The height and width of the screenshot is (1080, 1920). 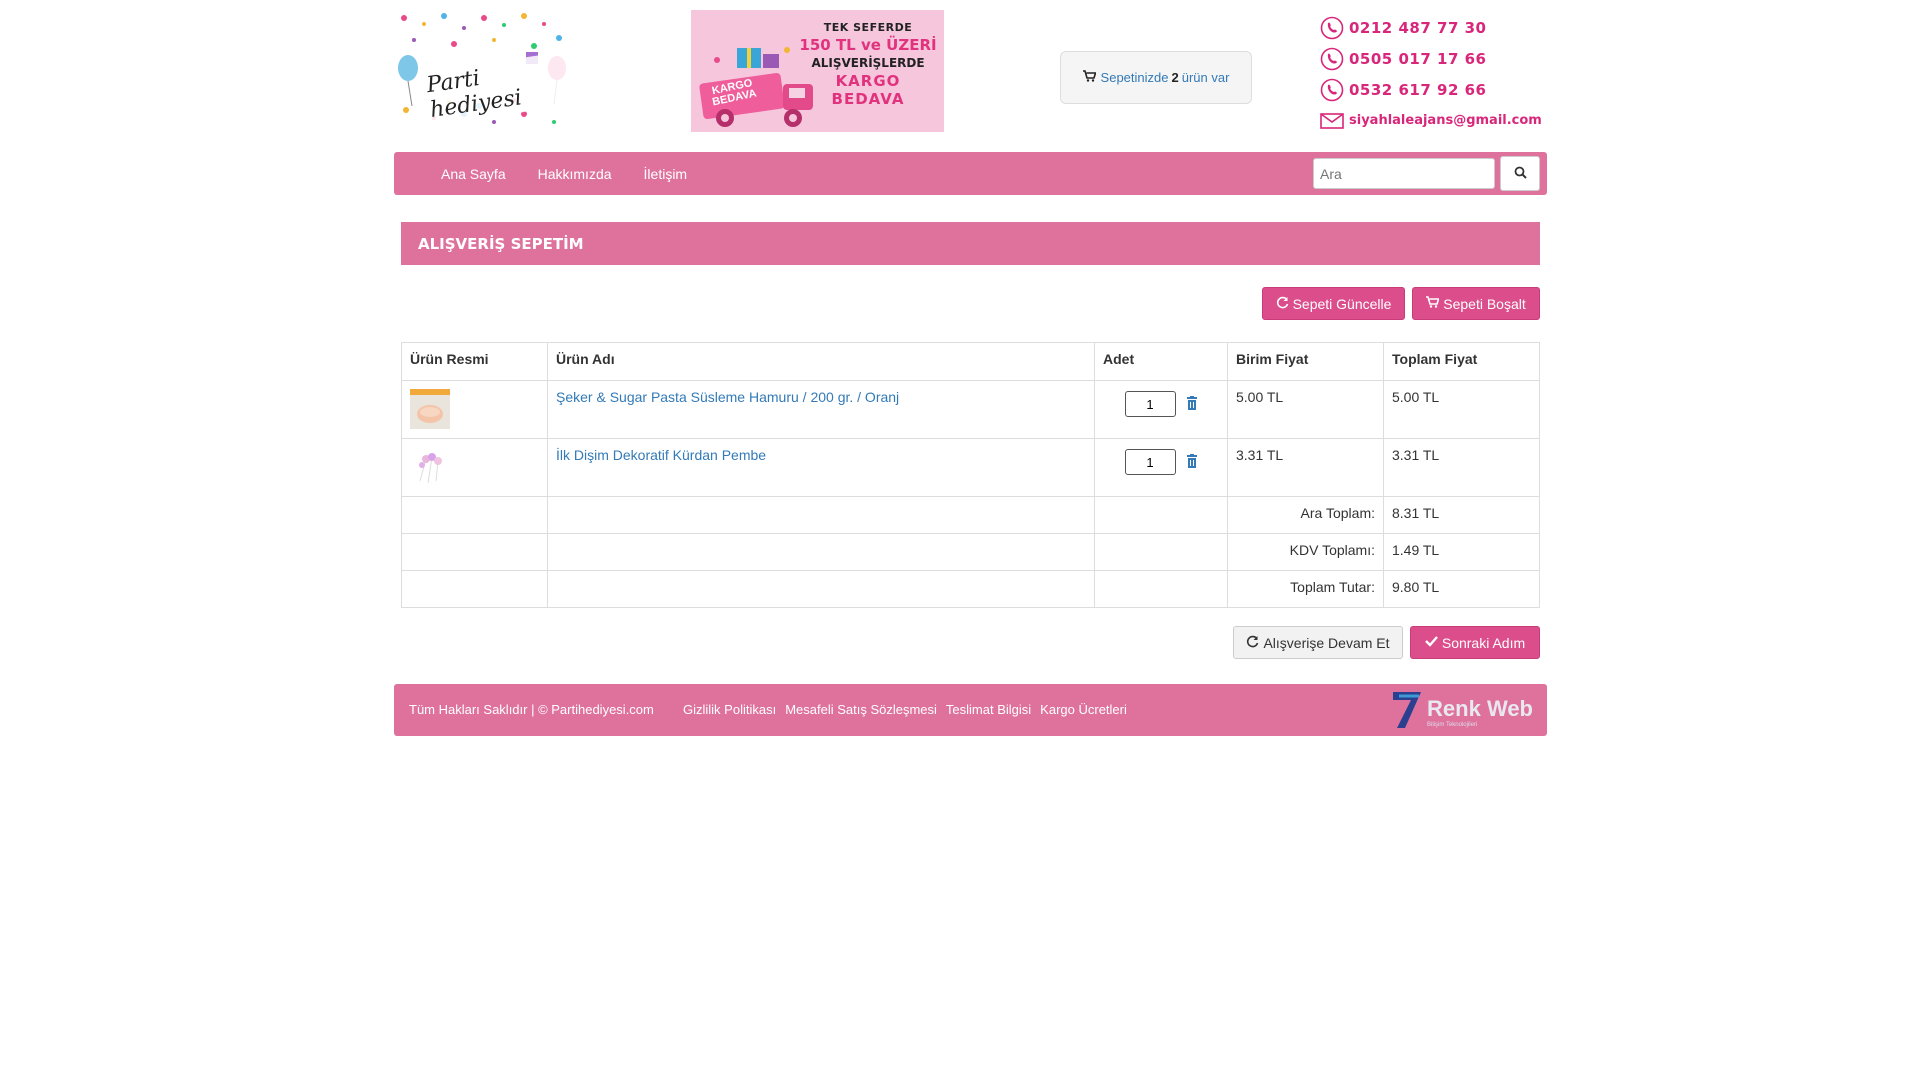 I want to click on search-input, so click(x=1404, y=173).